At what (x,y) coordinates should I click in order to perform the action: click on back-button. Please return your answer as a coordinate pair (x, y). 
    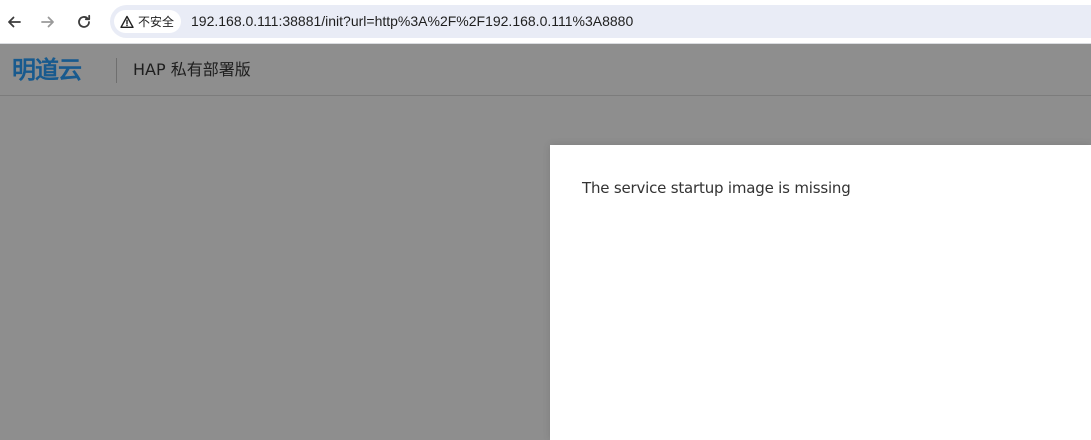
    Looking at the image, I should click on (14, 22).